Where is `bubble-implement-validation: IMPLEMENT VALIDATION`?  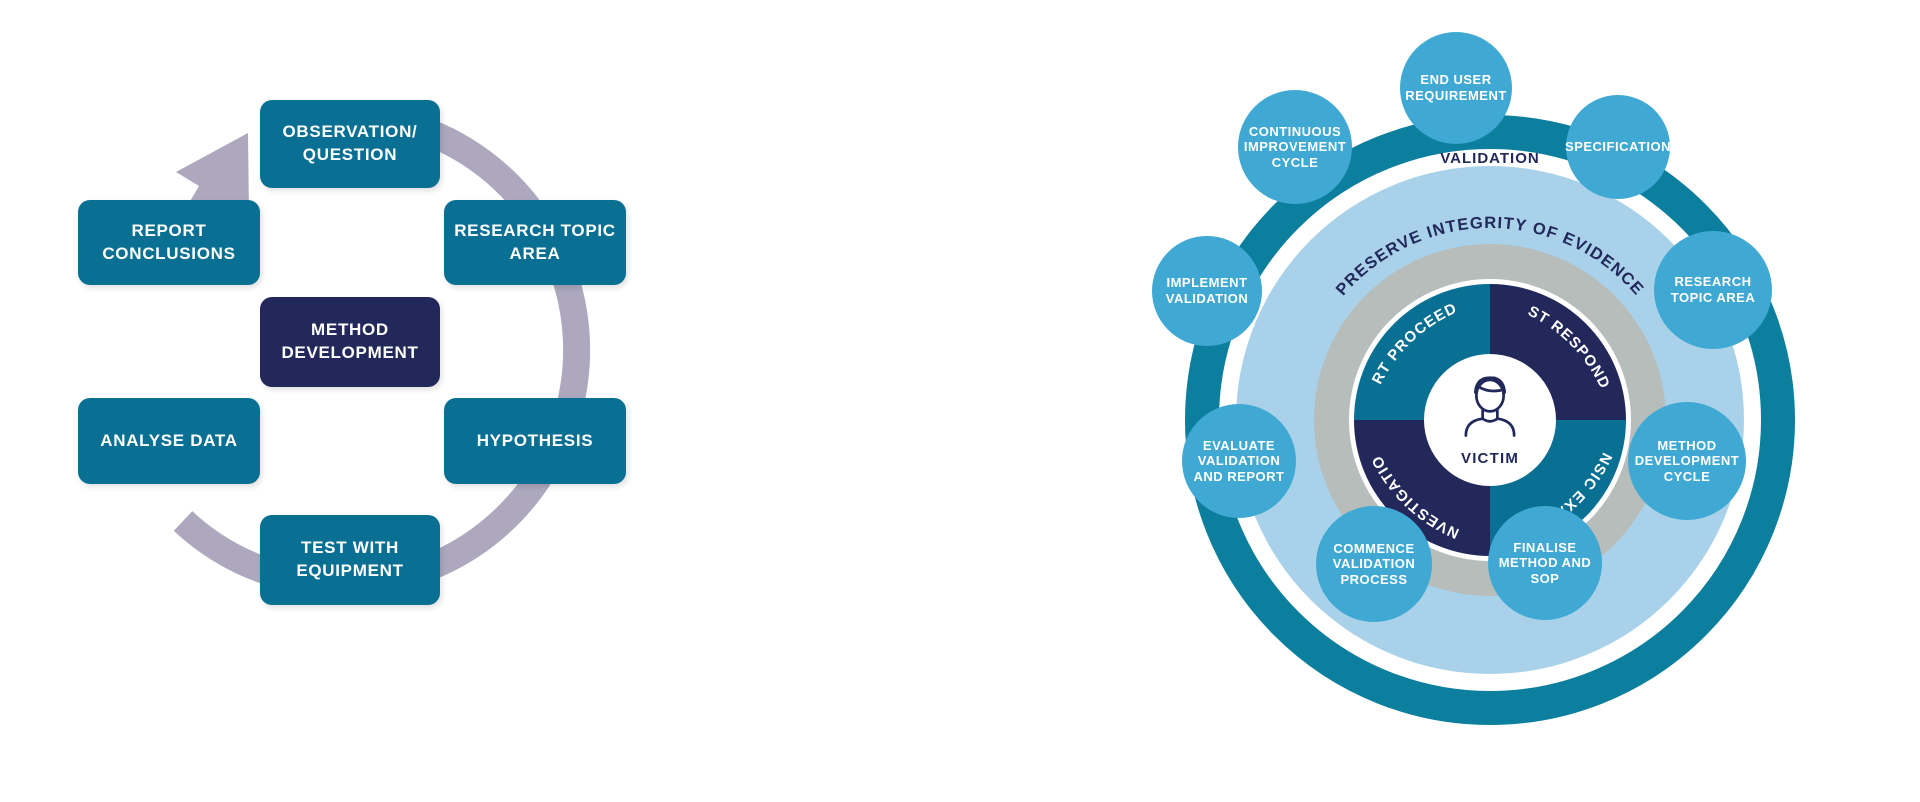 bubble-implement-validation: IMPLEMENT VALIDATION is located at coordinates (1207, 291).